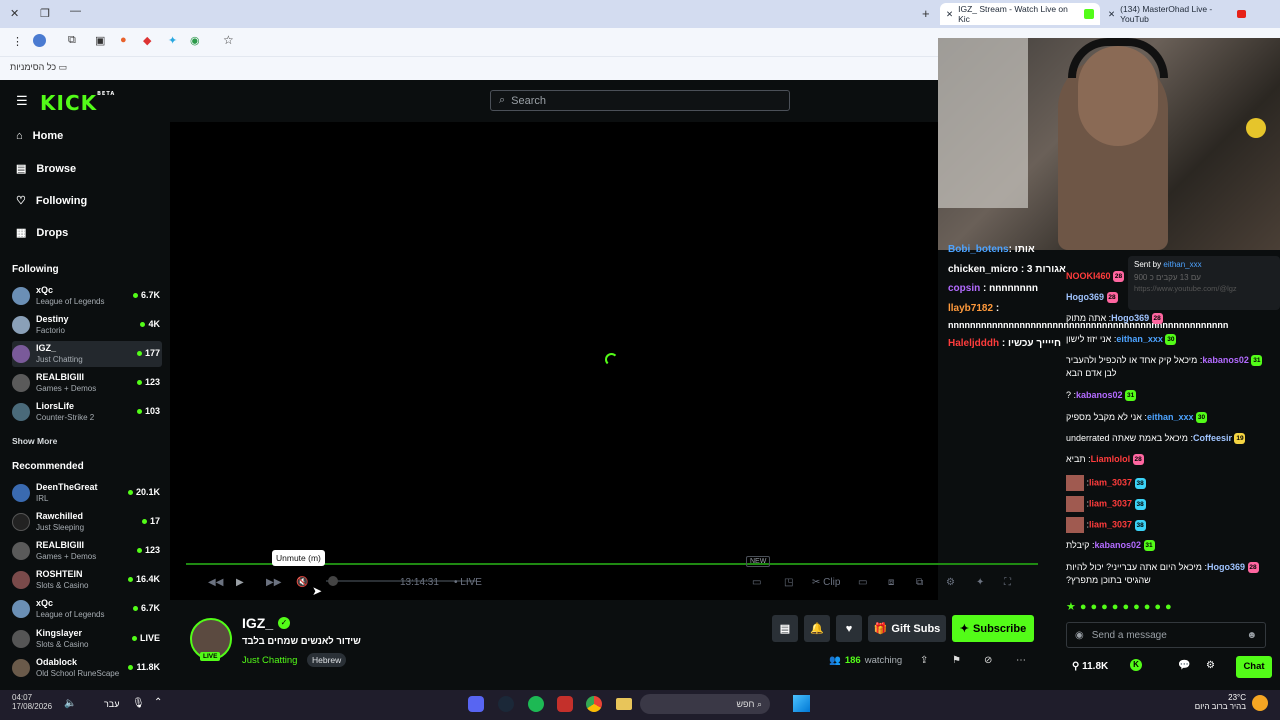 This screenshot has width=1280, height=720. I want to click on channel-item: DeenTheGreat IRL 20.1K, so click(87, 493).